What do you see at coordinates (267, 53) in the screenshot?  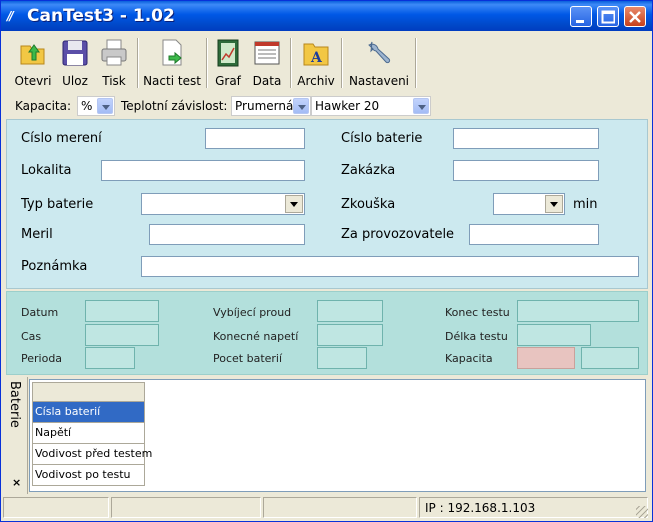 I see `data-sheet-icon` at bounding box center [267, 53].